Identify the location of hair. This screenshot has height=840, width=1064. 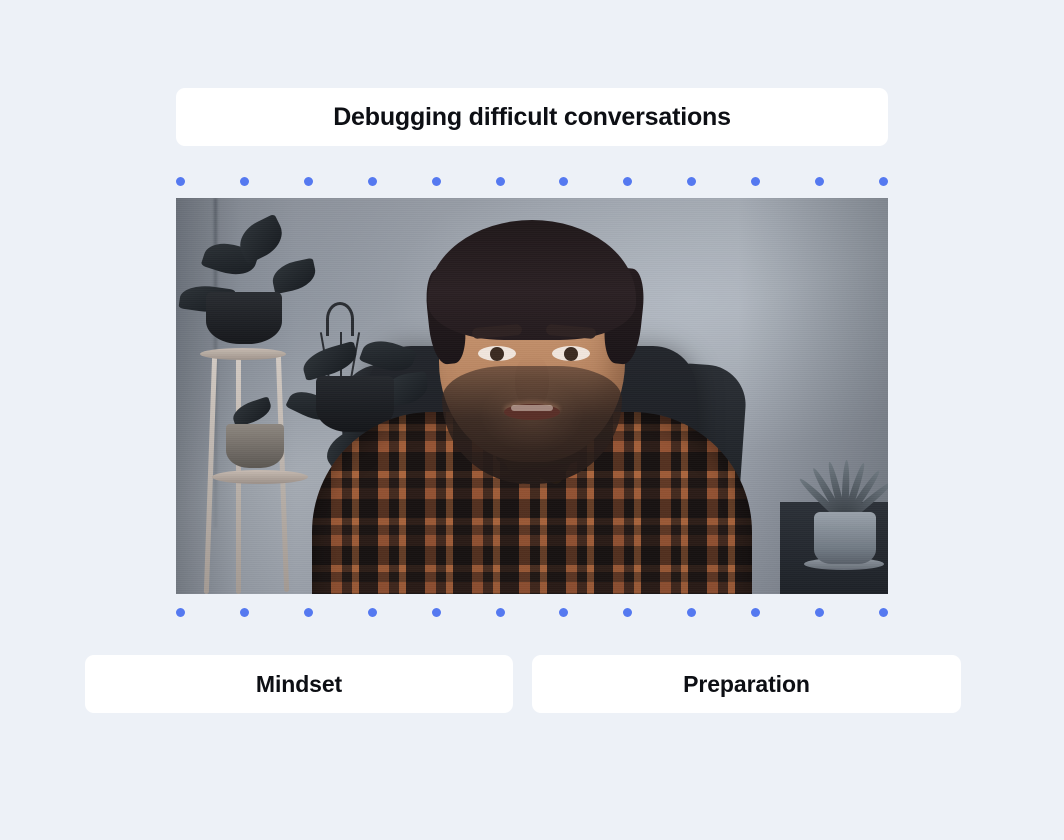
(532, 280).